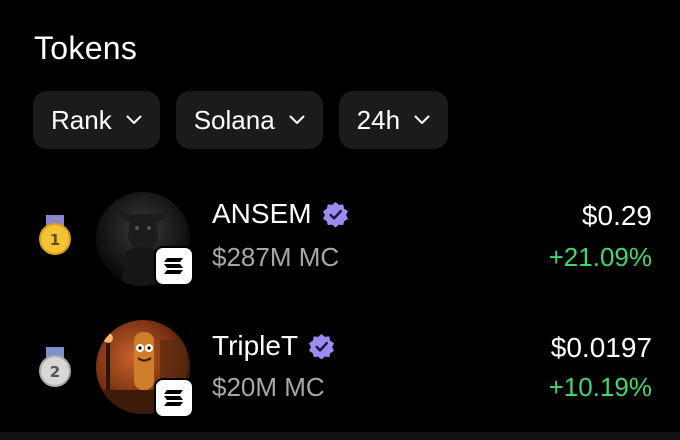 The image size is (680, 440). I want to click on rank-number: 1, so click(55, 240).